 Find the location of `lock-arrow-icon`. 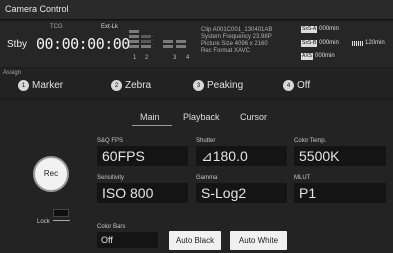

lock-arrow-icon is located at coordinates (61, 220).